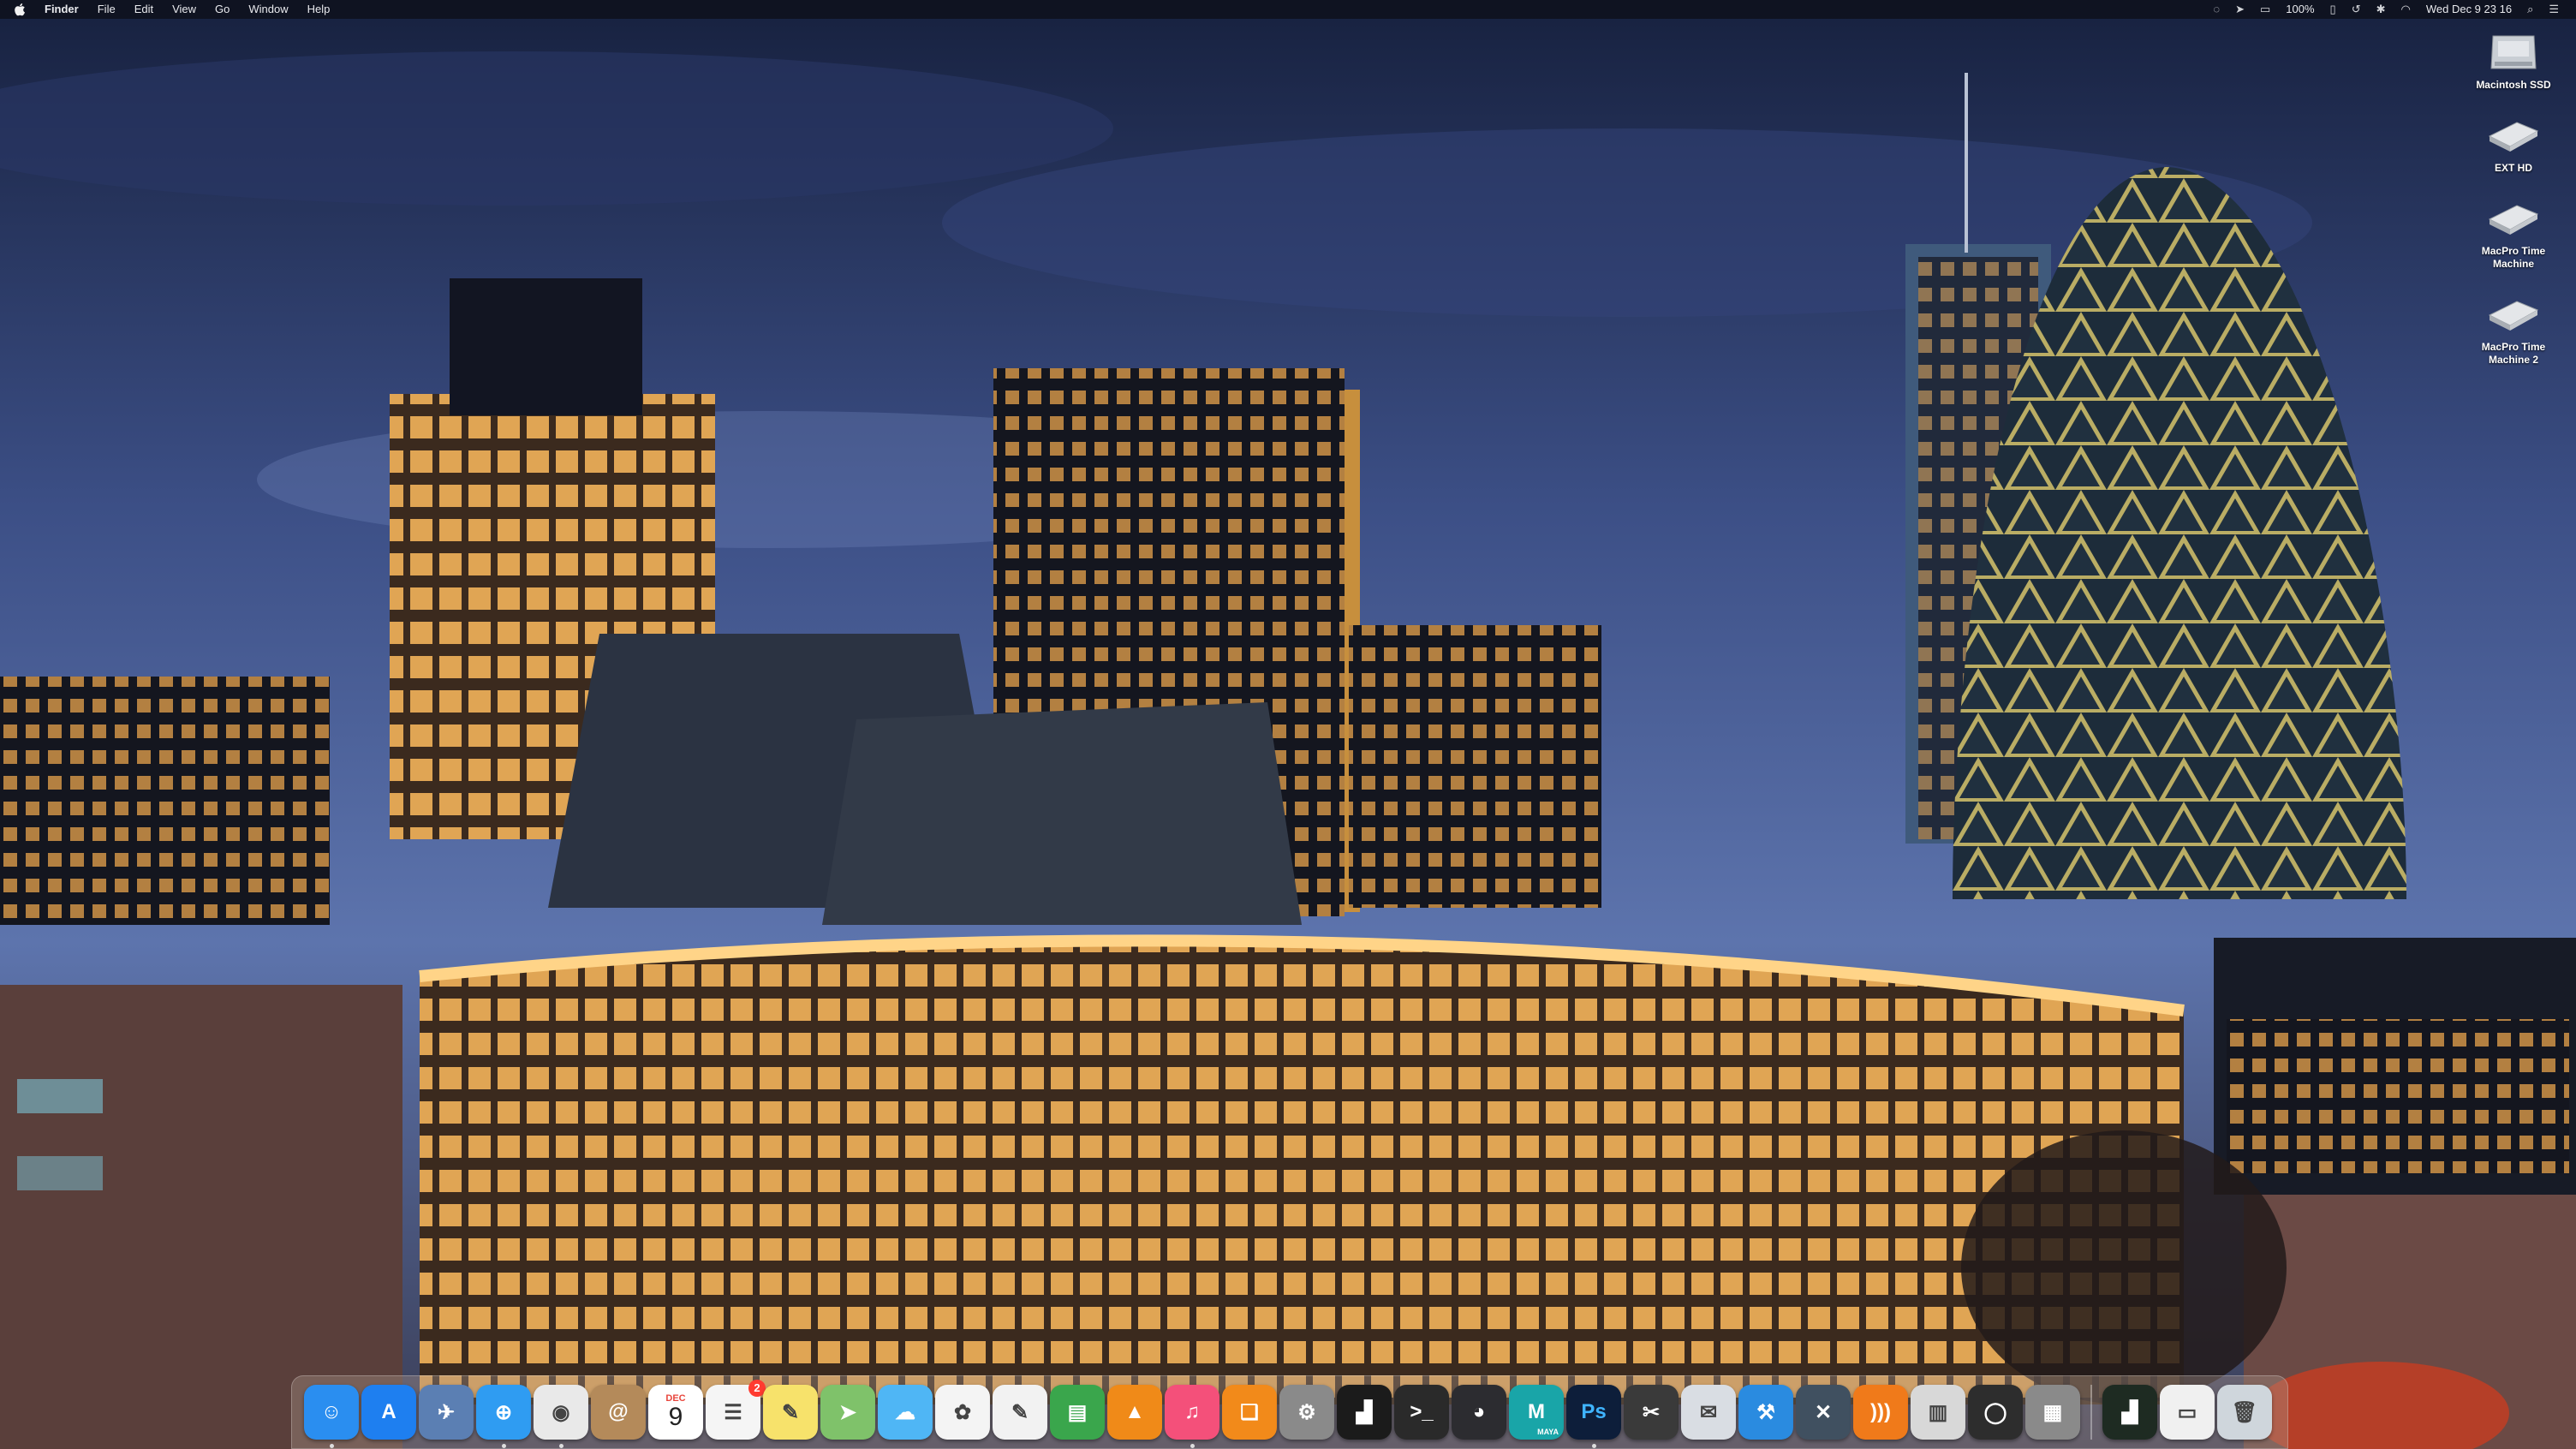 The width and height of the screenshot is (2576, 1449). I want to click on menu-clock: Wed Dec 9 23 16, so click(2469, 9).